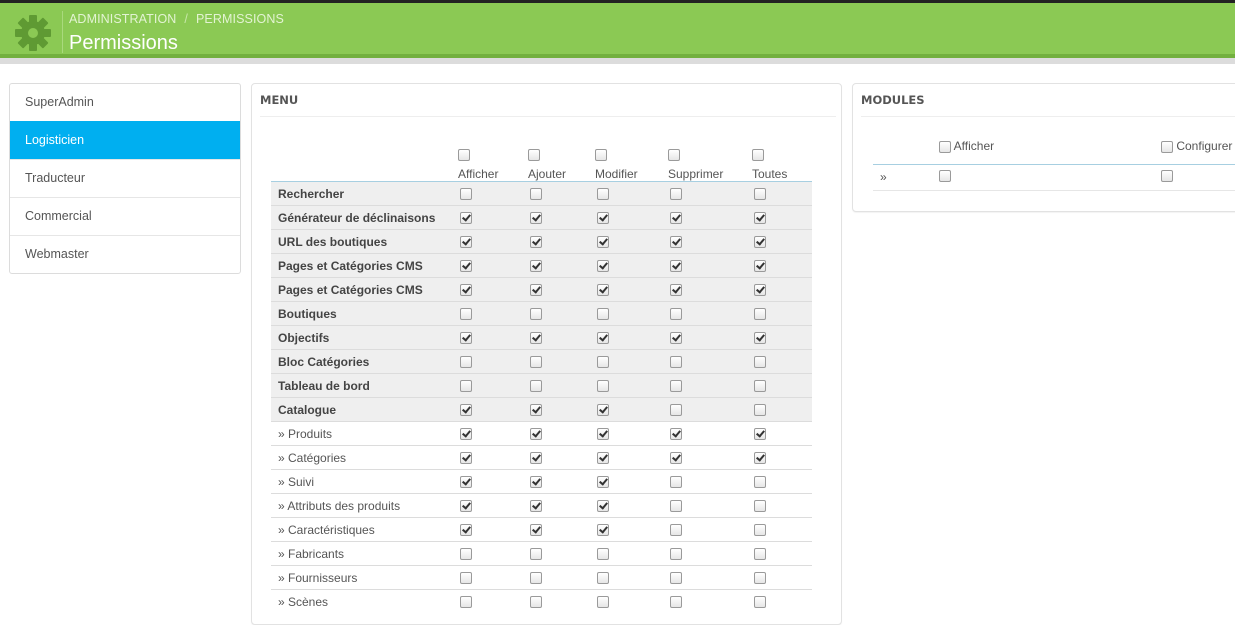 This screenshot has width=1235, height=625. Describe the element at coordinates (125, 178) in the screenshot. I see `sidebar-item-2: Traducteur` at that location.